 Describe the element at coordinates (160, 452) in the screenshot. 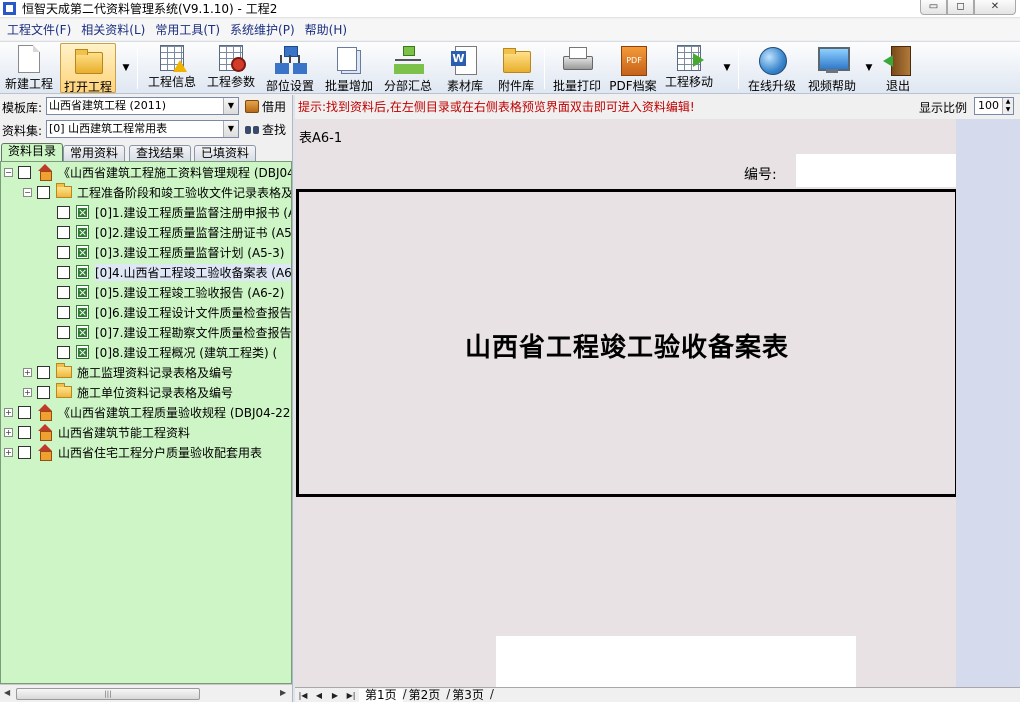

I see `tree-node-label: 山西省住宅工程分户质量验收配套用表` at that location.